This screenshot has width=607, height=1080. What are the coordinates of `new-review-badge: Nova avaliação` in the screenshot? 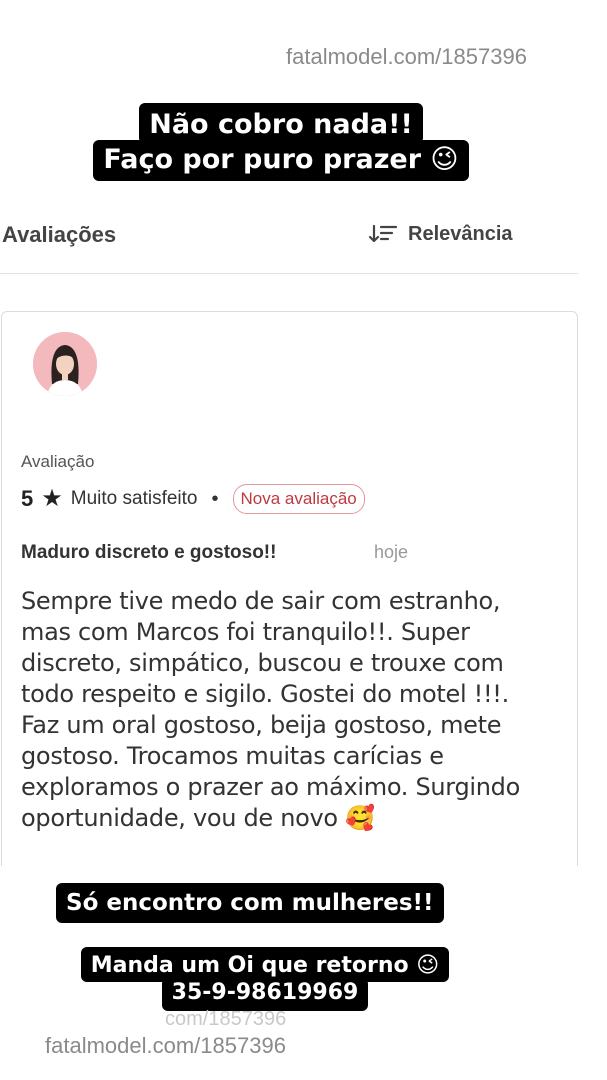 It's located at (298, 499).